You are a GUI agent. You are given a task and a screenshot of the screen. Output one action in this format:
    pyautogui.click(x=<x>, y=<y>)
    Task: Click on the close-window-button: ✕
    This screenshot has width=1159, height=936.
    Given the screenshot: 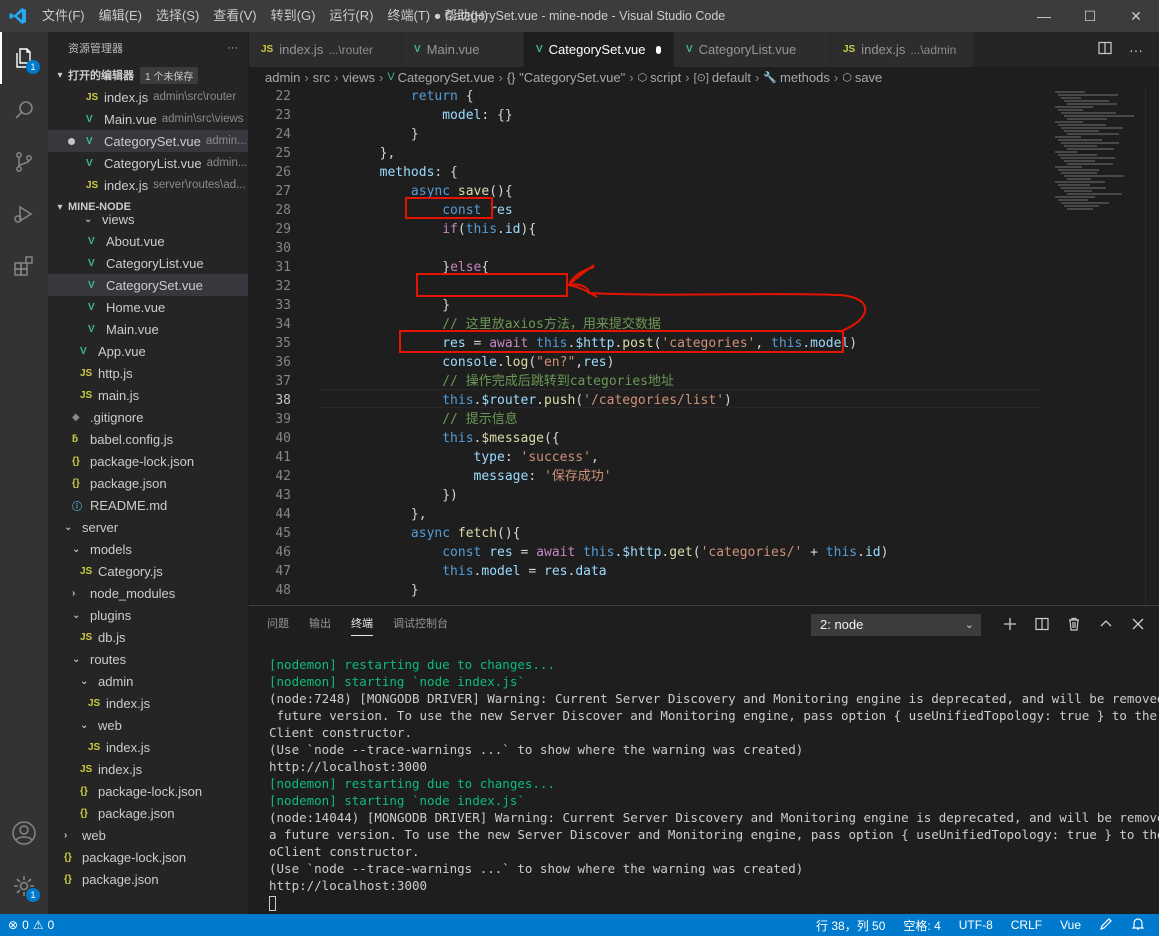 What is the action you would take?
    pyautogui.click(x=1136, y=16)
    